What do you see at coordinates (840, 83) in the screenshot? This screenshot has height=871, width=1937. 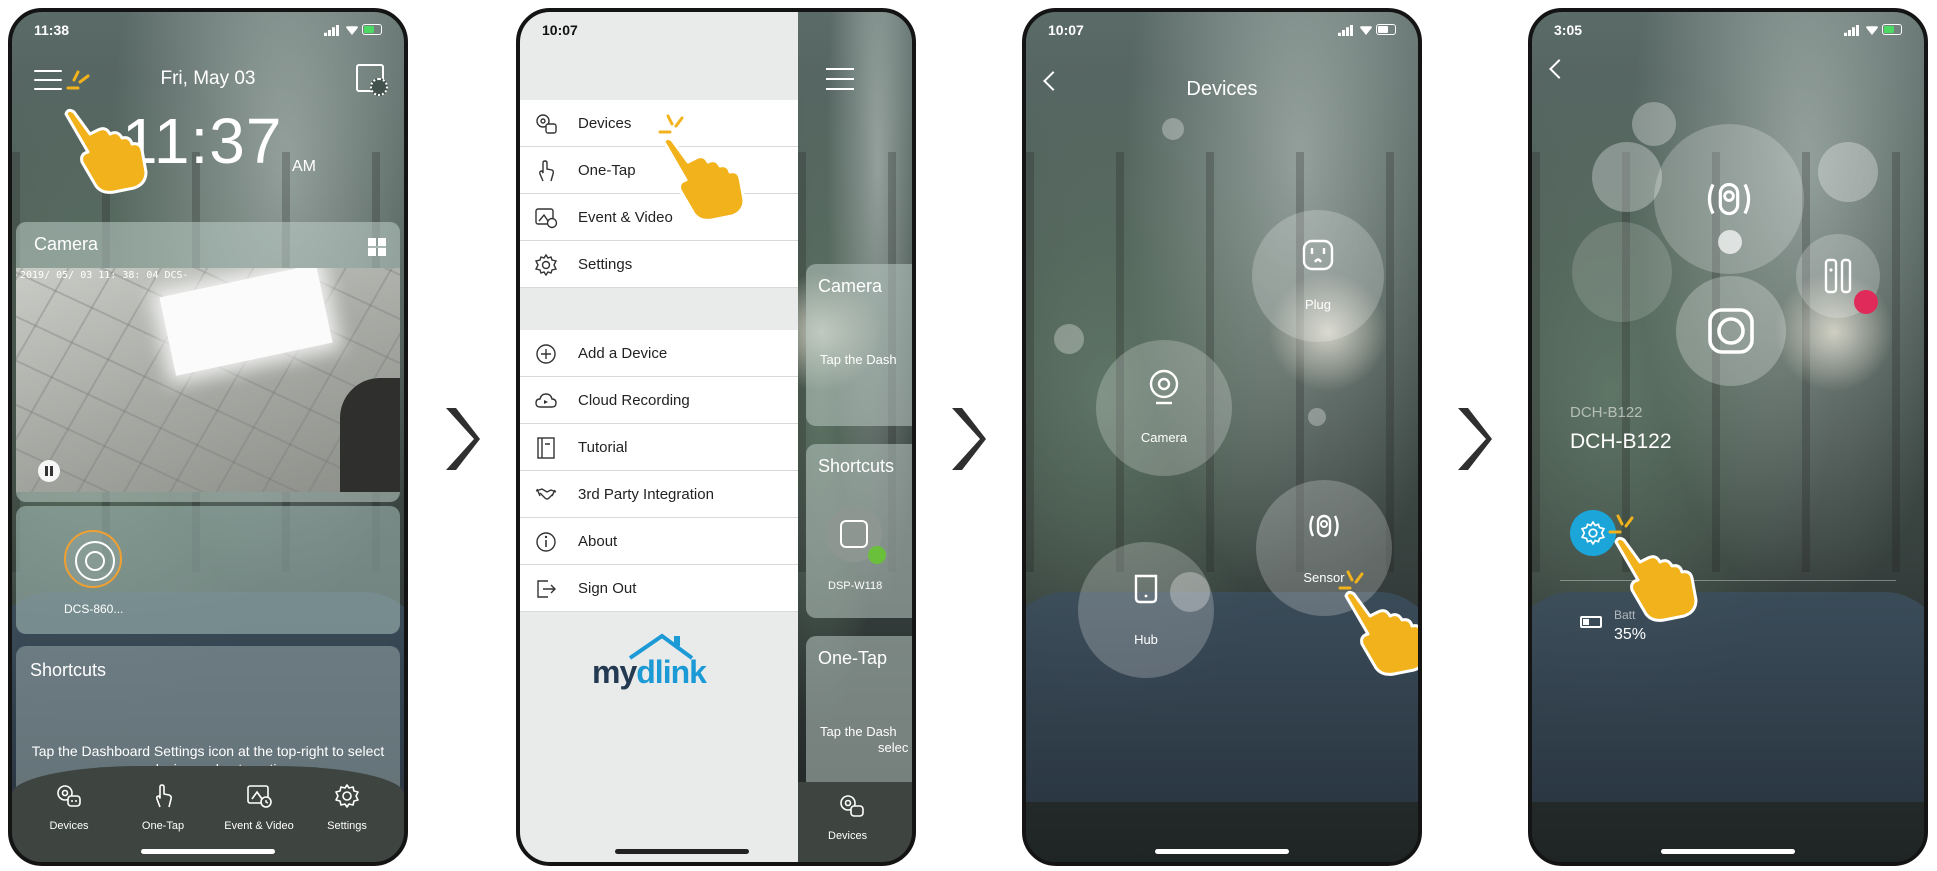 I see `menu-icon` at bounding box center [840, 83].